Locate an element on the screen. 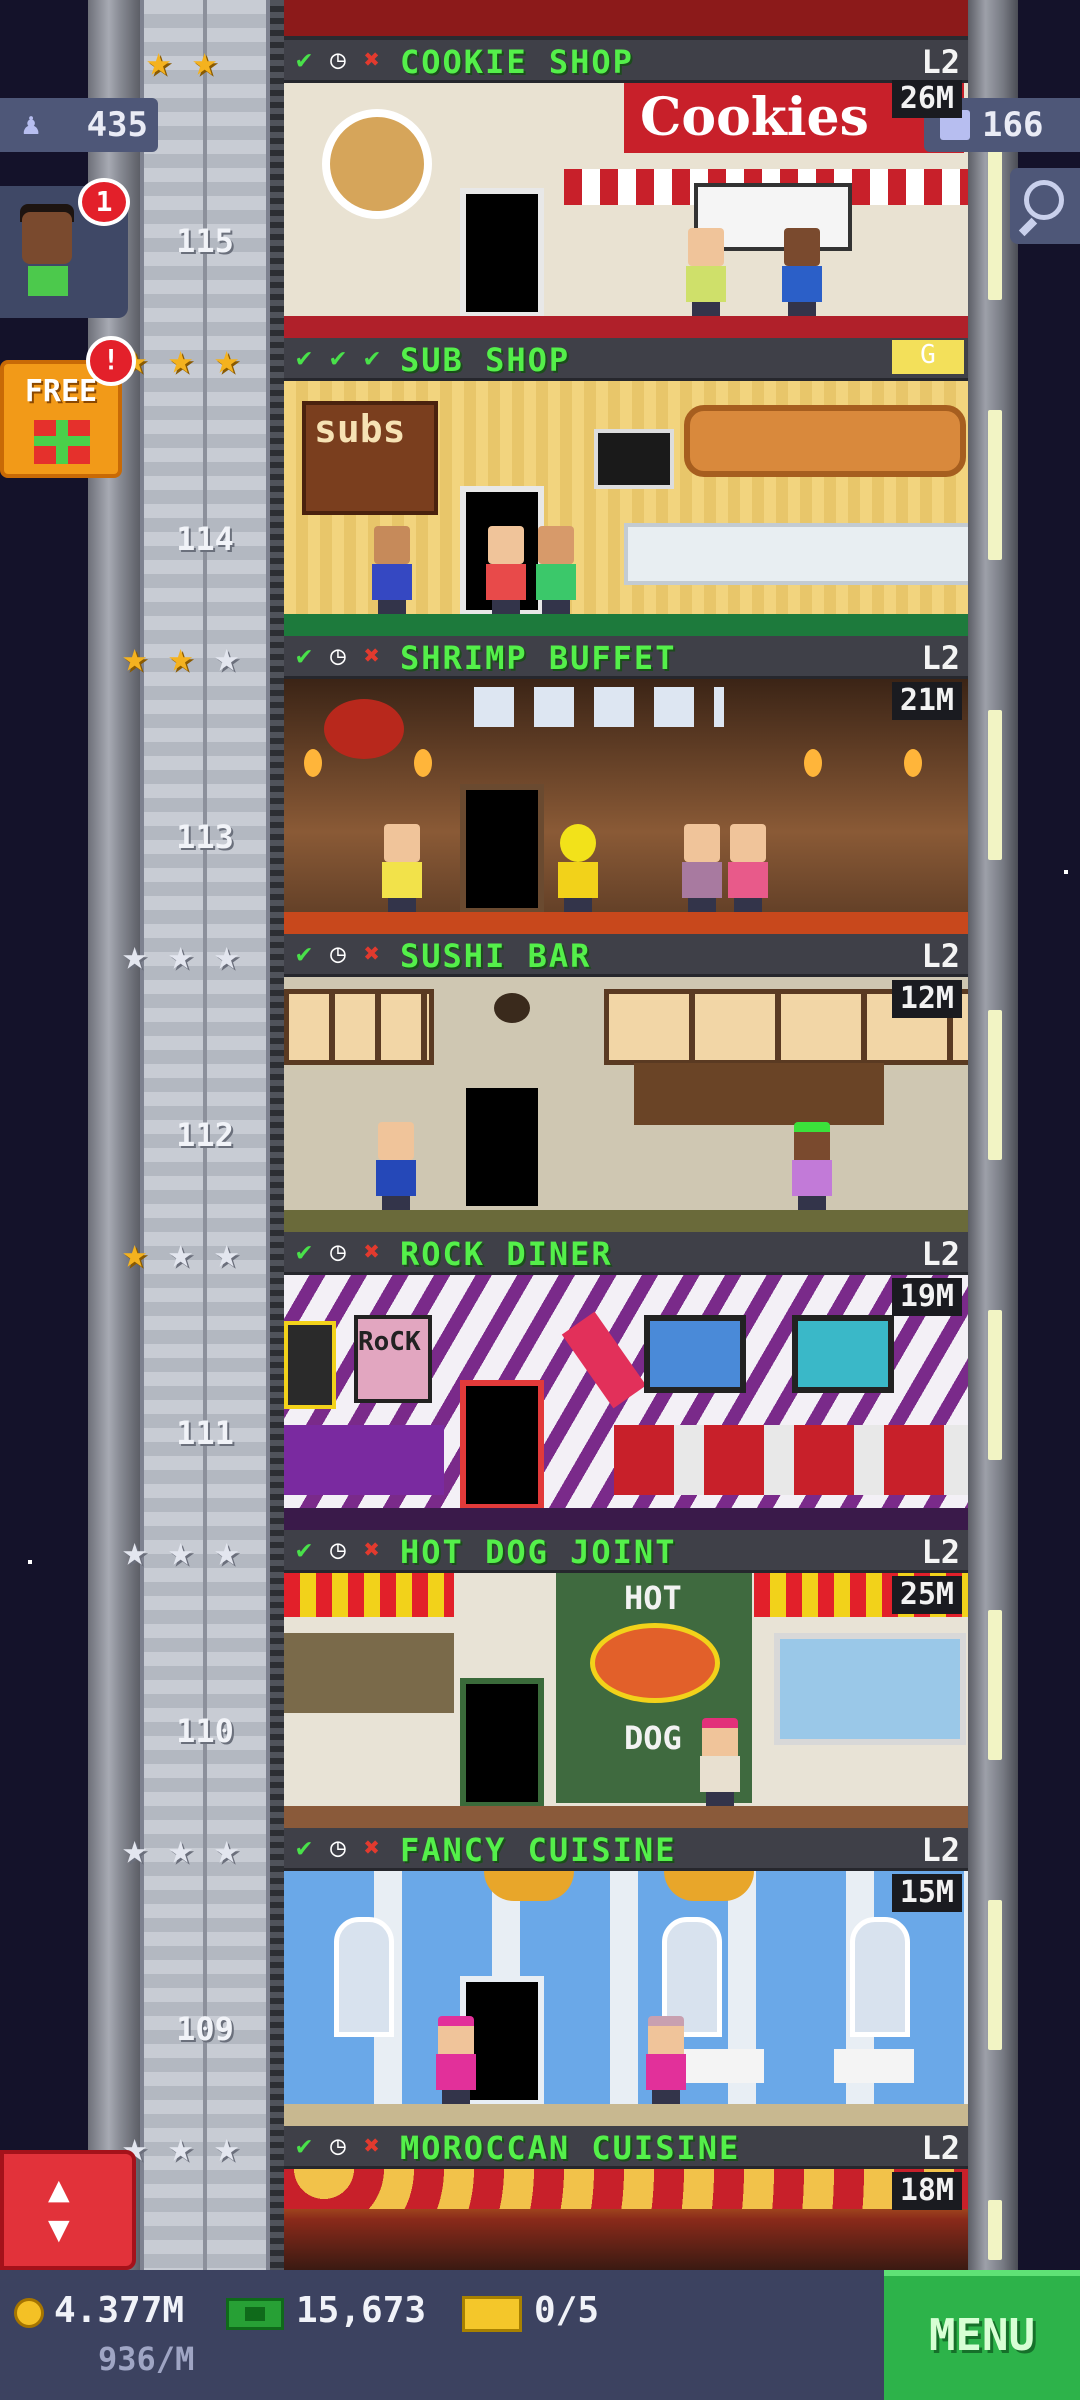 This screenshot has width=1080, height=2400. shoji-window is located at coordinates (359, 1027).